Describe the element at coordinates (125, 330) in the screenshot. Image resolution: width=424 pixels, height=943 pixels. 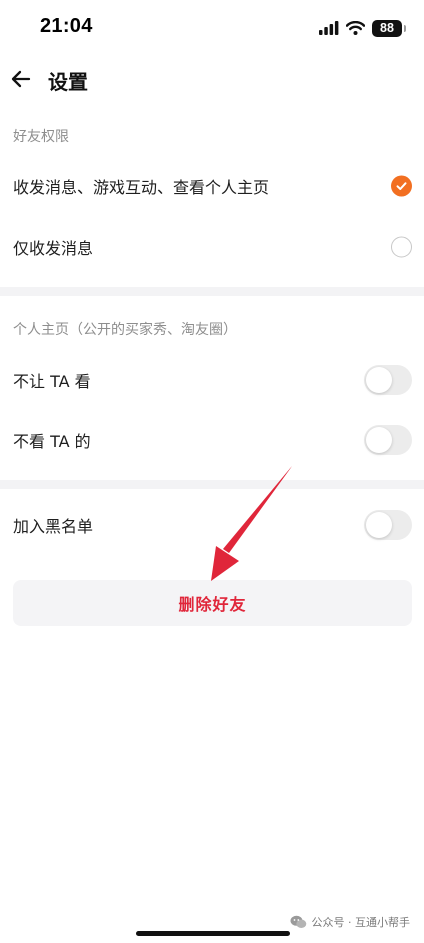
I see `section-header-profile: 个人主页（公开的买家秀、淘友圈）` at that location.